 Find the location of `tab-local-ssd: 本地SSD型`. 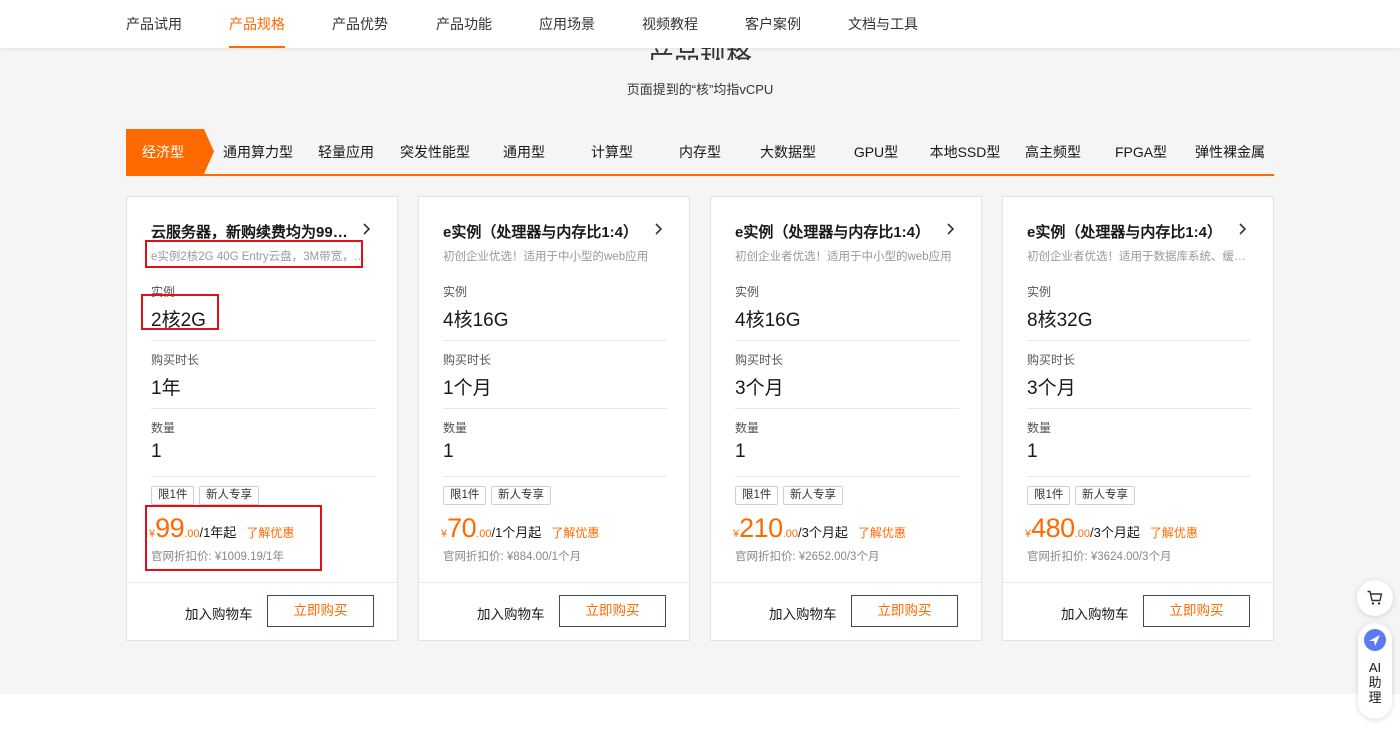

tab-local-ssd: 本地SSD型 is located at coordinates (965, 151).